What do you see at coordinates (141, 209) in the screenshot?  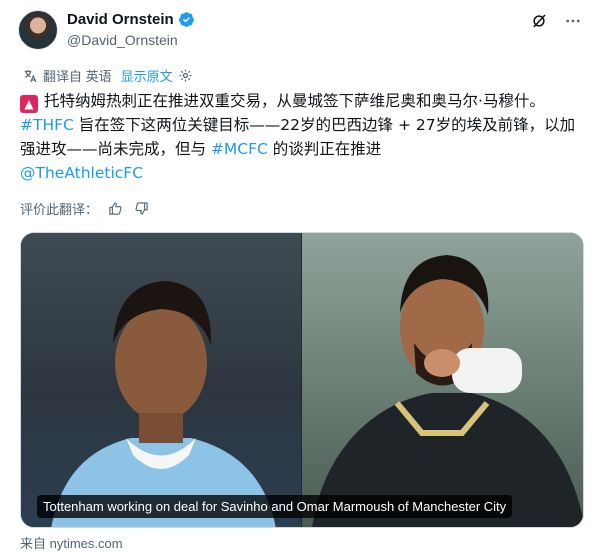 I see `thumbs-down-icon` at bounding box center [141, 209].